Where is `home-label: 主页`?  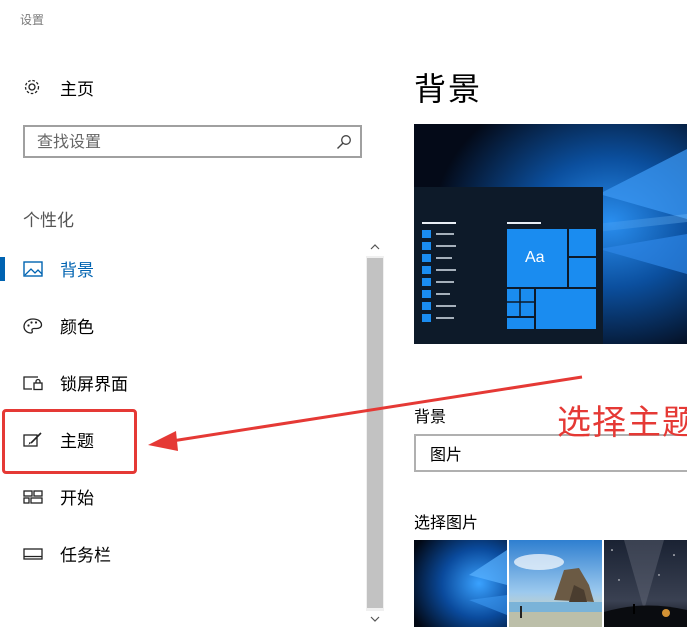 home-label: 主页 is located at coordinates (77, 89).